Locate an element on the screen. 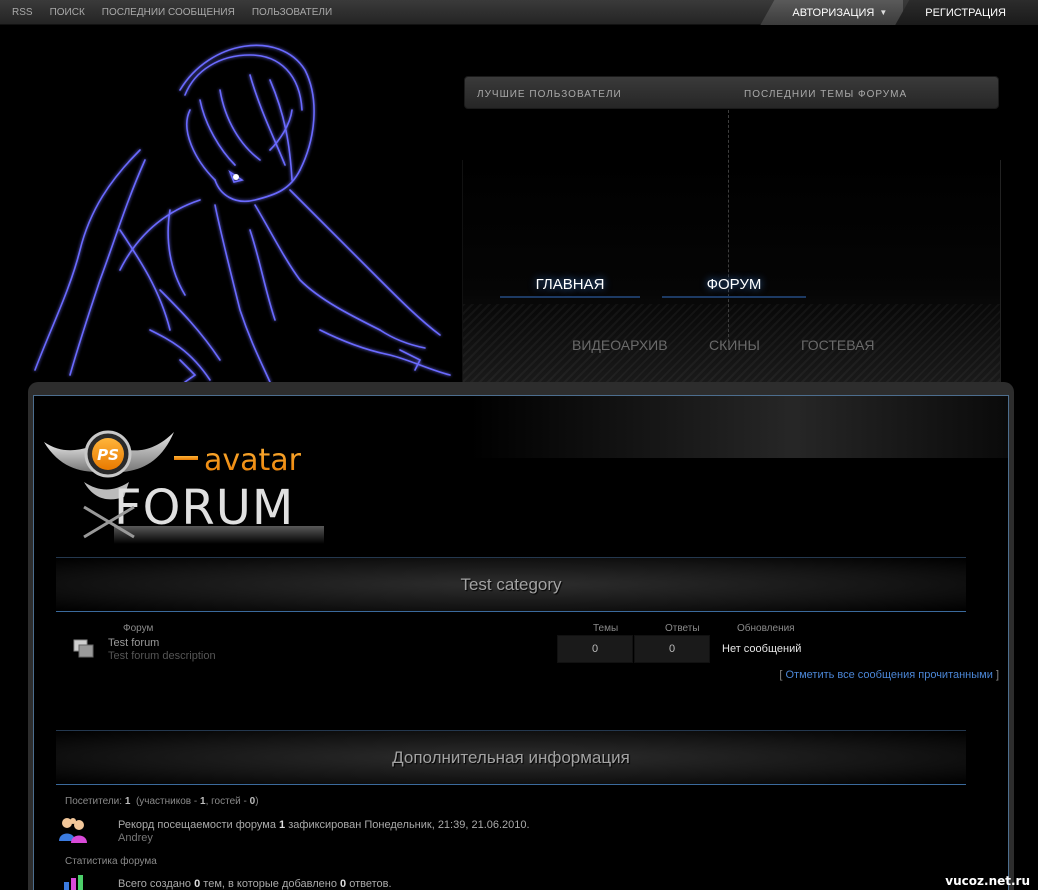 Image resolution: width=1038 pixels, height=890 pixels. extra-info-title: Дополнительная информация is located at coordinates (511, 757).